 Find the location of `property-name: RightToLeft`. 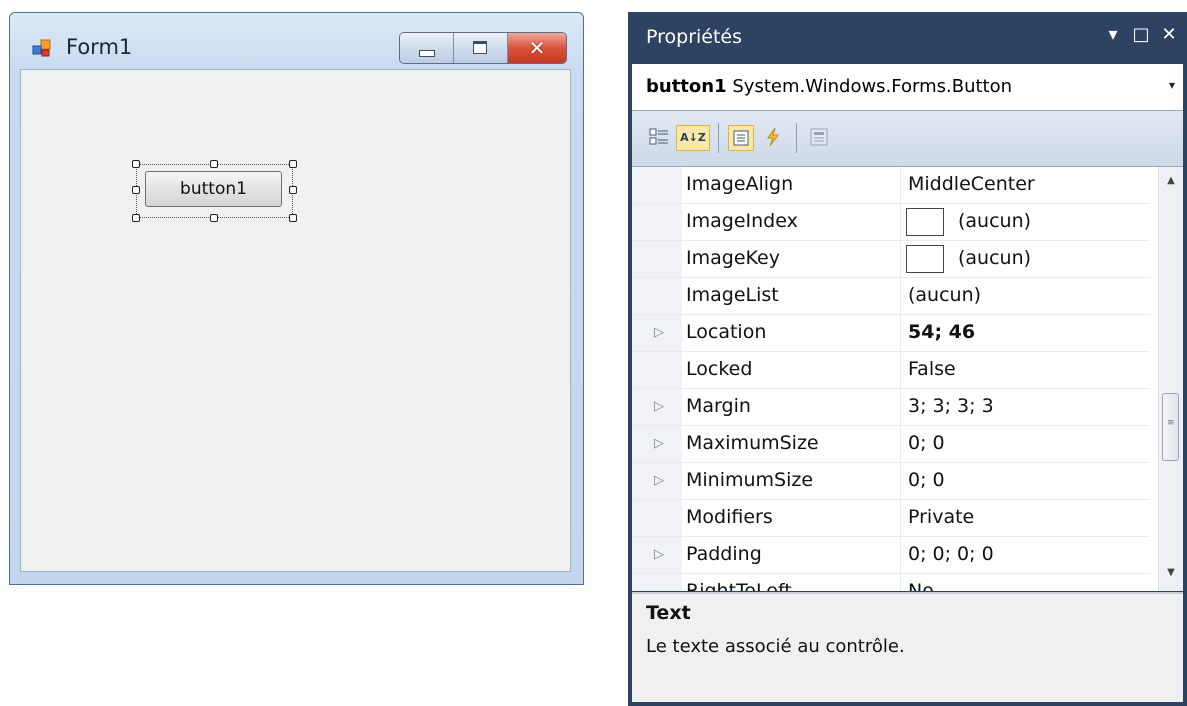

property-name: RightToLeft is located at coordinates (739, 585).